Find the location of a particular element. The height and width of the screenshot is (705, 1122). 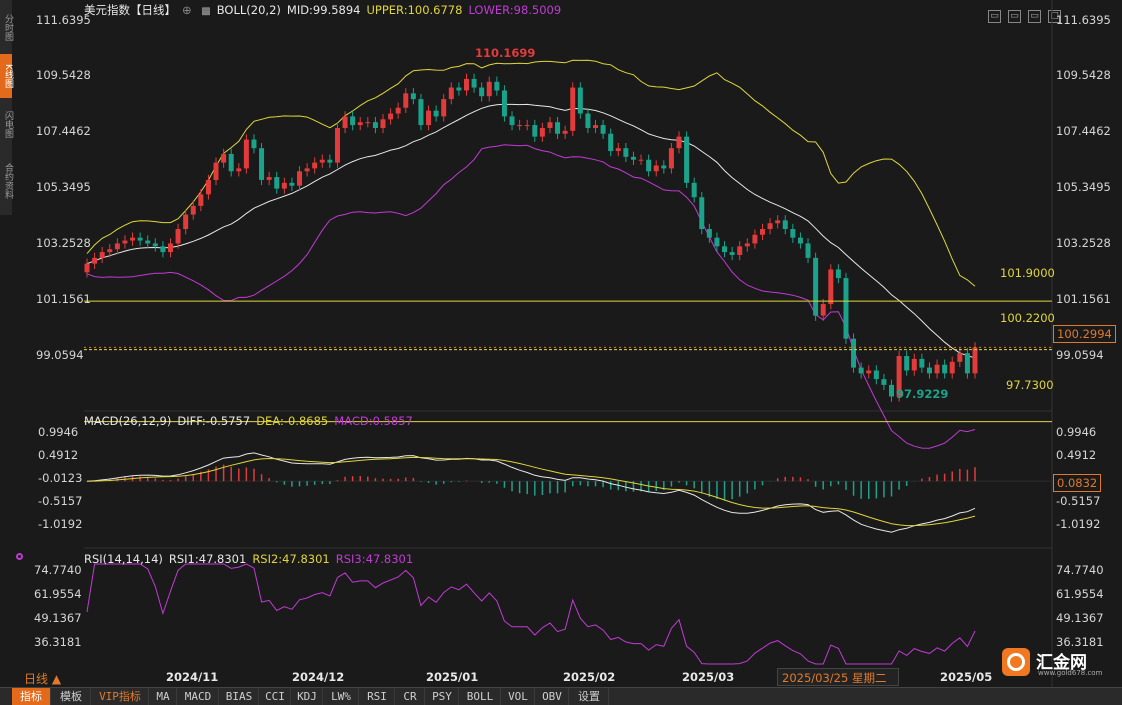

tab-cci: CCI is located at coordinates (275, 696).